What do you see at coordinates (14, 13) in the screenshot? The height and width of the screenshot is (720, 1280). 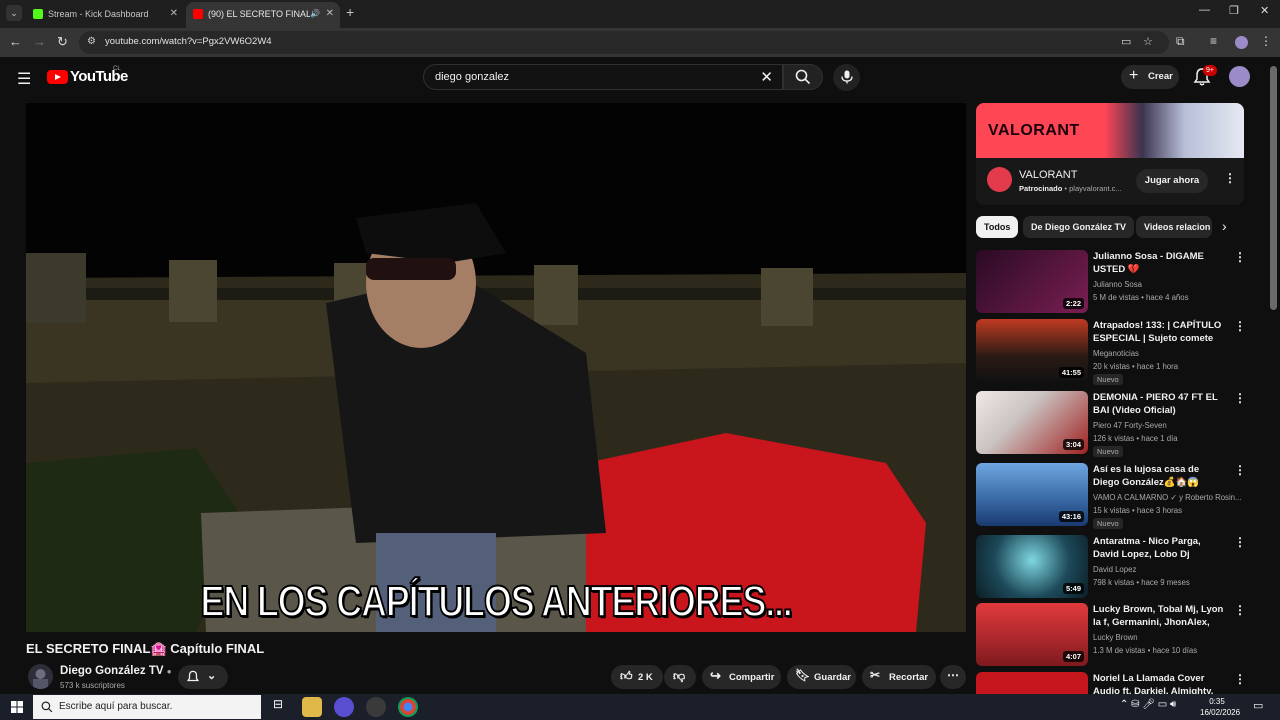 I see `tab-search-icon: ⌄` at bounding box center [14, 13].